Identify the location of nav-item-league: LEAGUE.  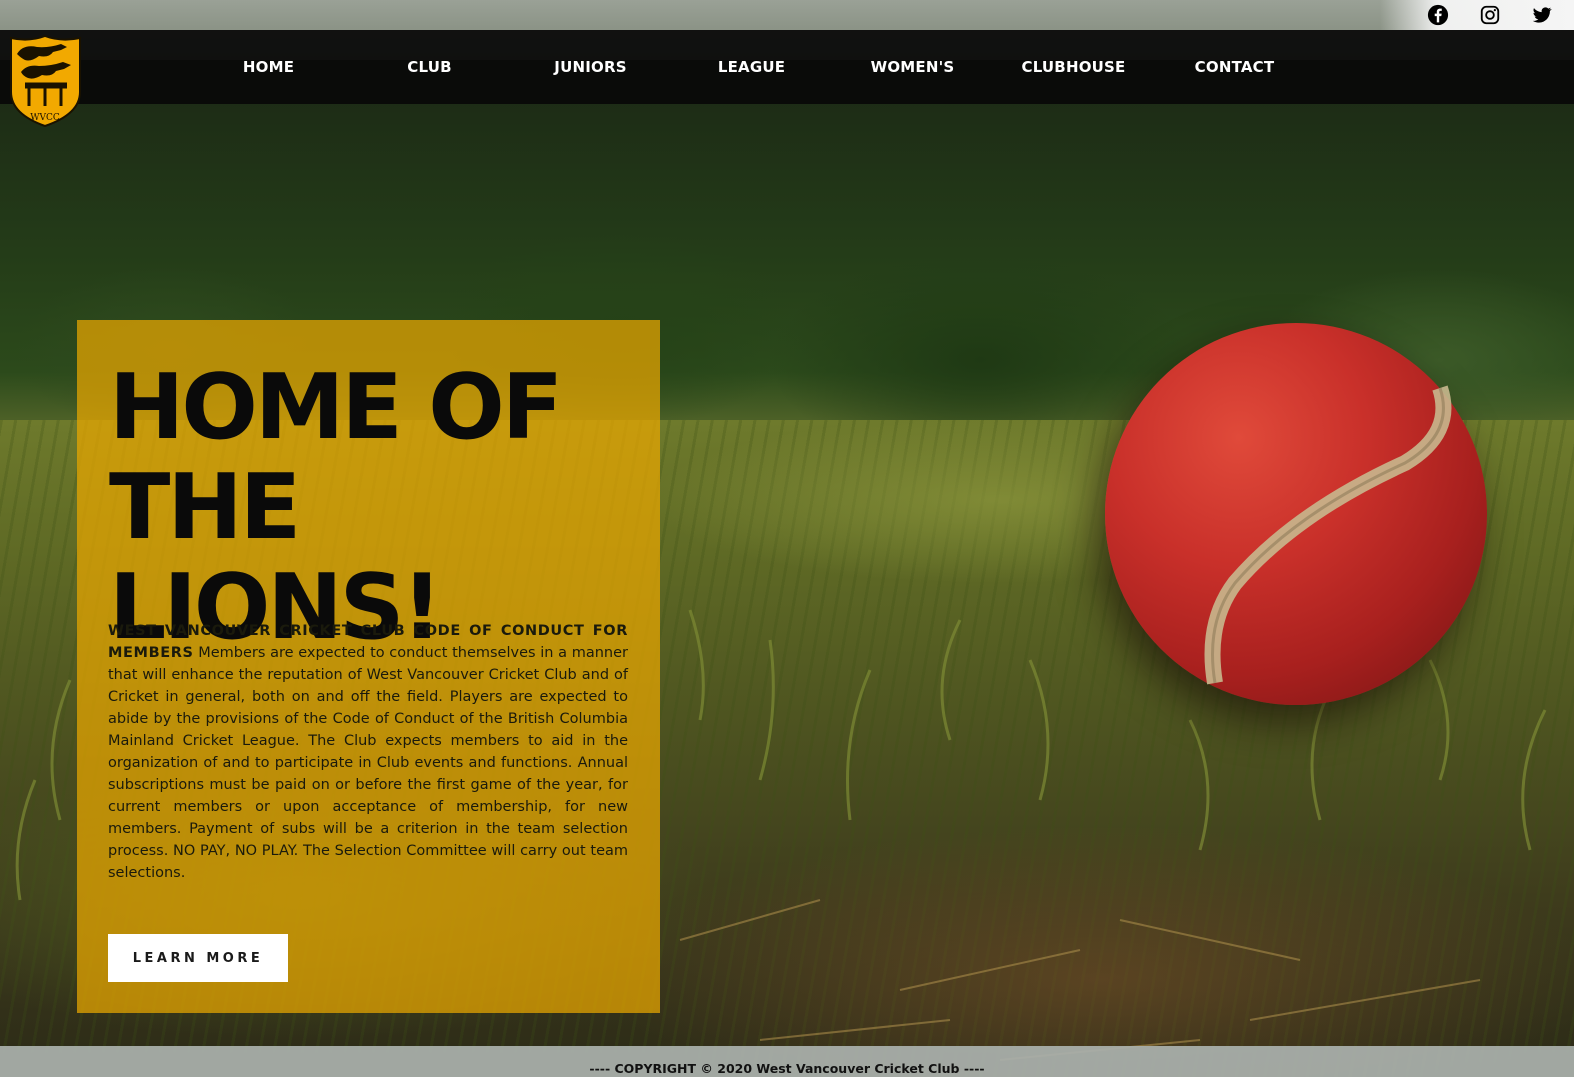
(751, 67).